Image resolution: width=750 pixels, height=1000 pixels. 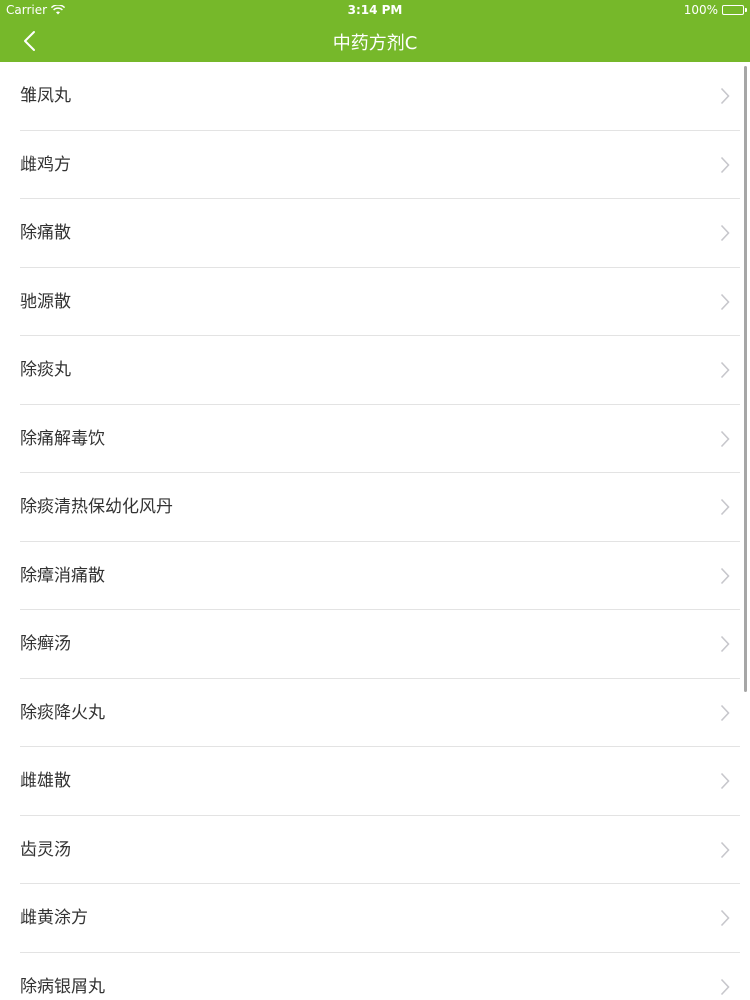 I want to click on list-item-label: 除痰清热保幼化风丹, so click(x=96, y=507).